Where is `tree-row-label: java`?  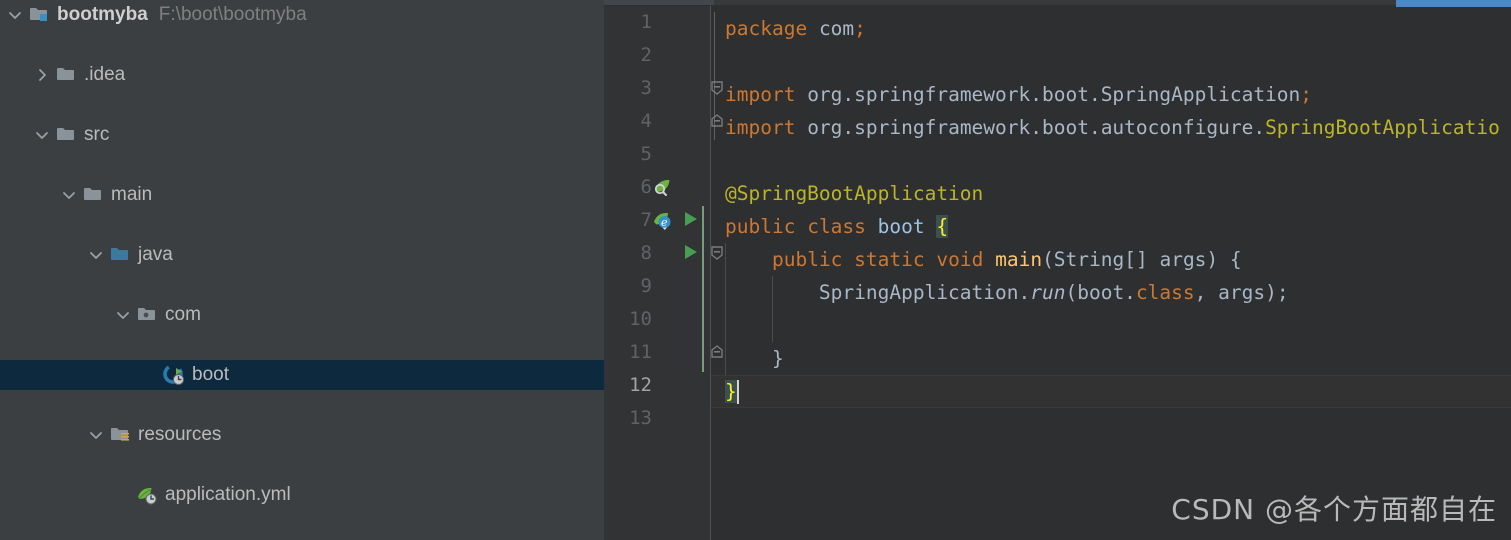
tree-row-label: java is located at coordinates (155, 254).